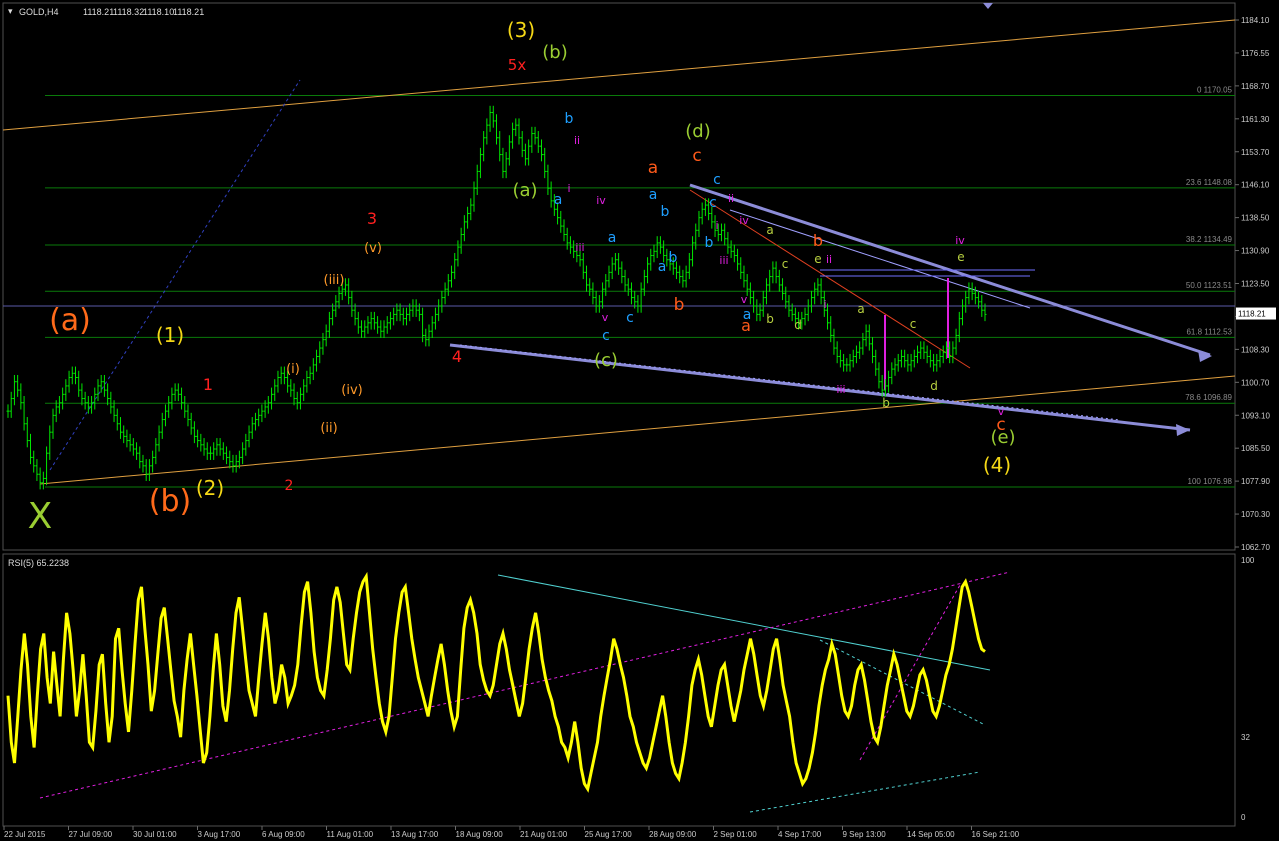 The image size is (1279, 841). Describe the element at coordinates (38, 563) in the screenshot. I see `rsi-label: RSI(5) 65.2238` at that location.